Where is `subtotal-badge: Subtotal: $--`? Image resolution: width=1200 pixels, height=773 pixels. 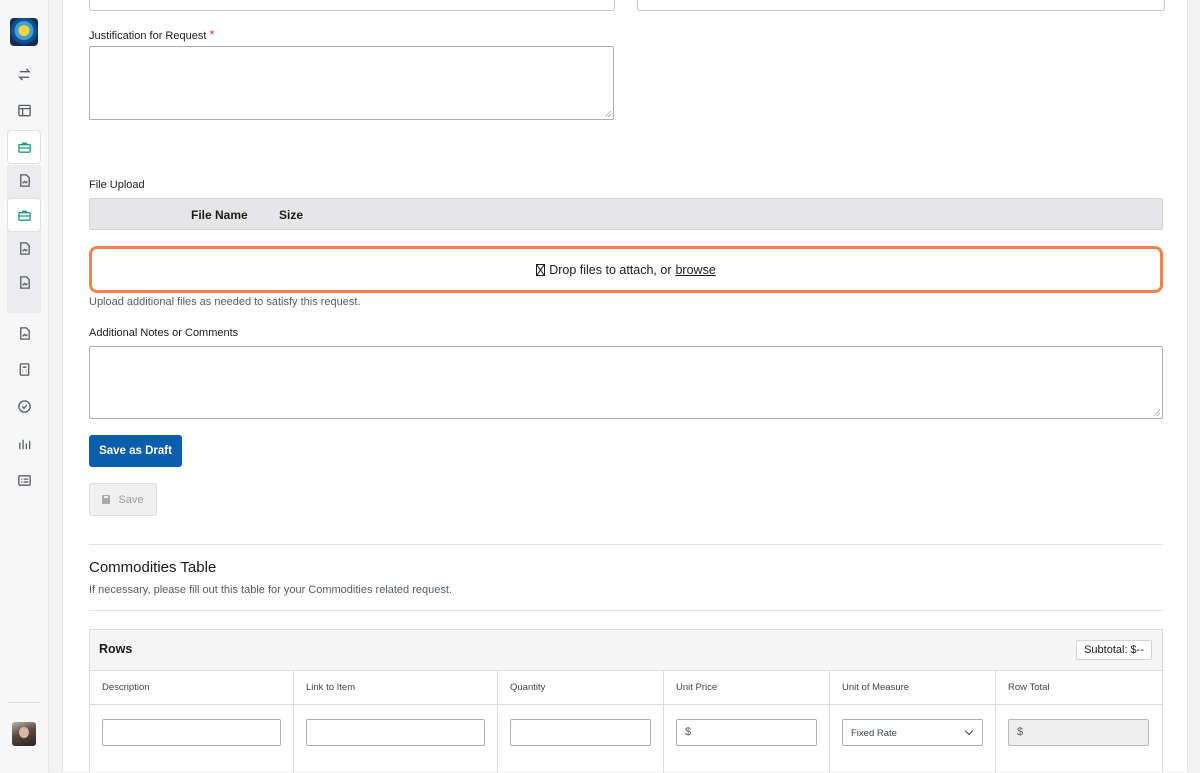 subtotal-badge: Subtotal: $-- is located at coordinates (1114, 650).